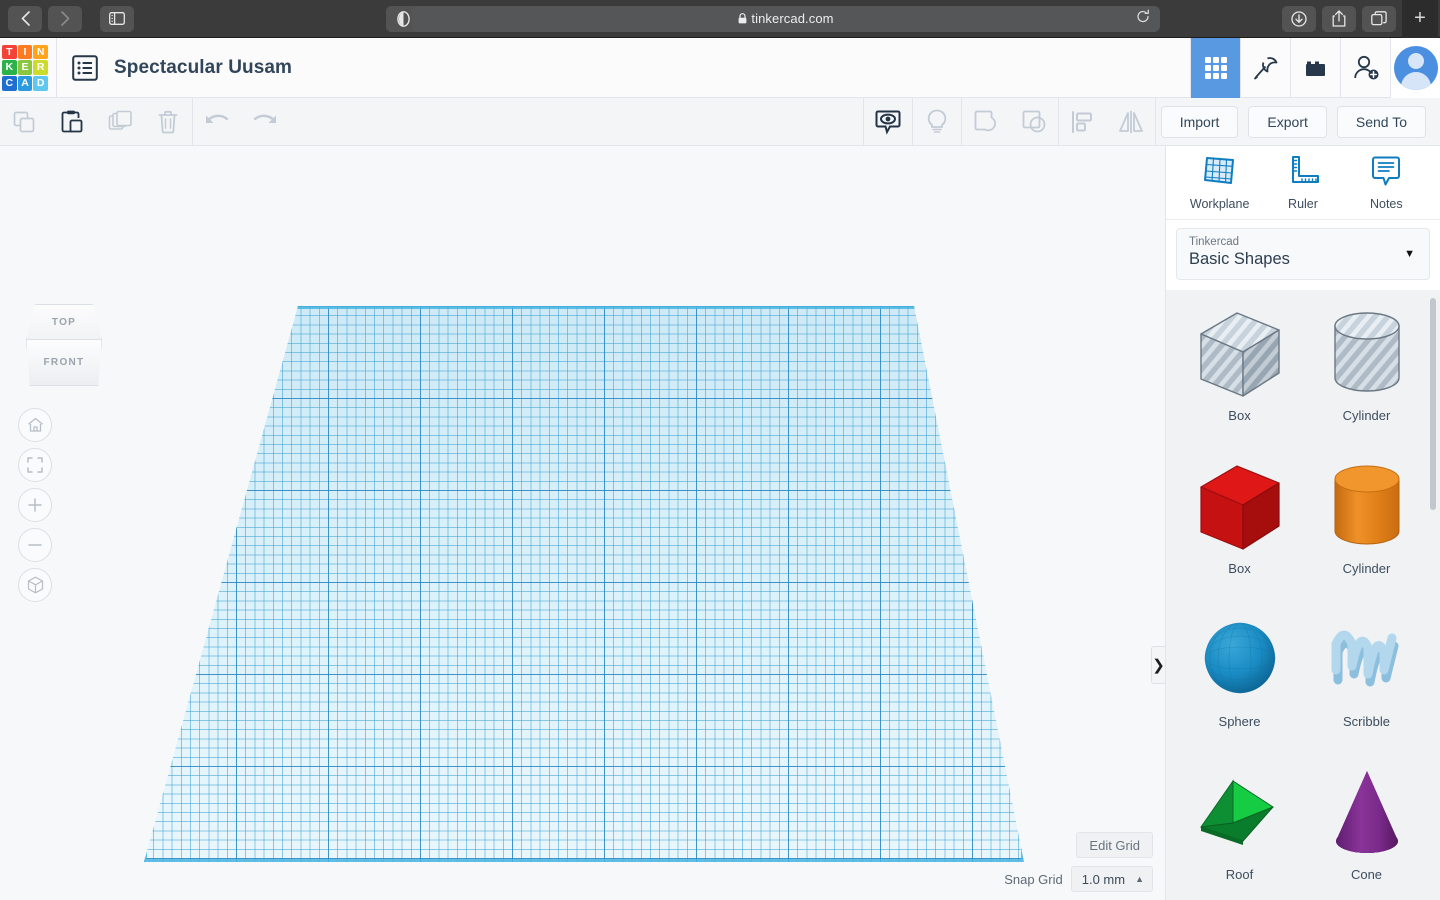  I want to click on hole-box-thumbnail, so click(1240, 354).